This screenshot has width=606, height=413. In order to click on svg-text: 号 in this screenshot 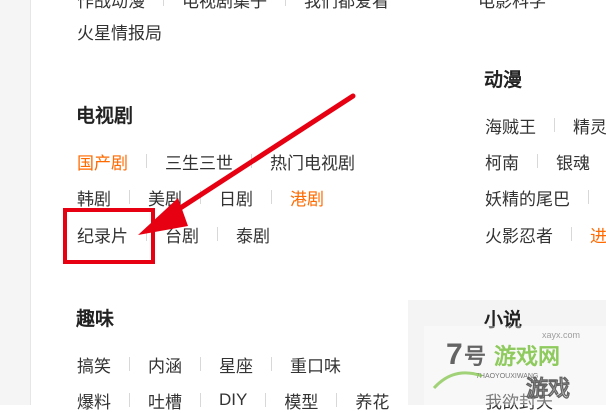, I will do `click(475, 357)`.